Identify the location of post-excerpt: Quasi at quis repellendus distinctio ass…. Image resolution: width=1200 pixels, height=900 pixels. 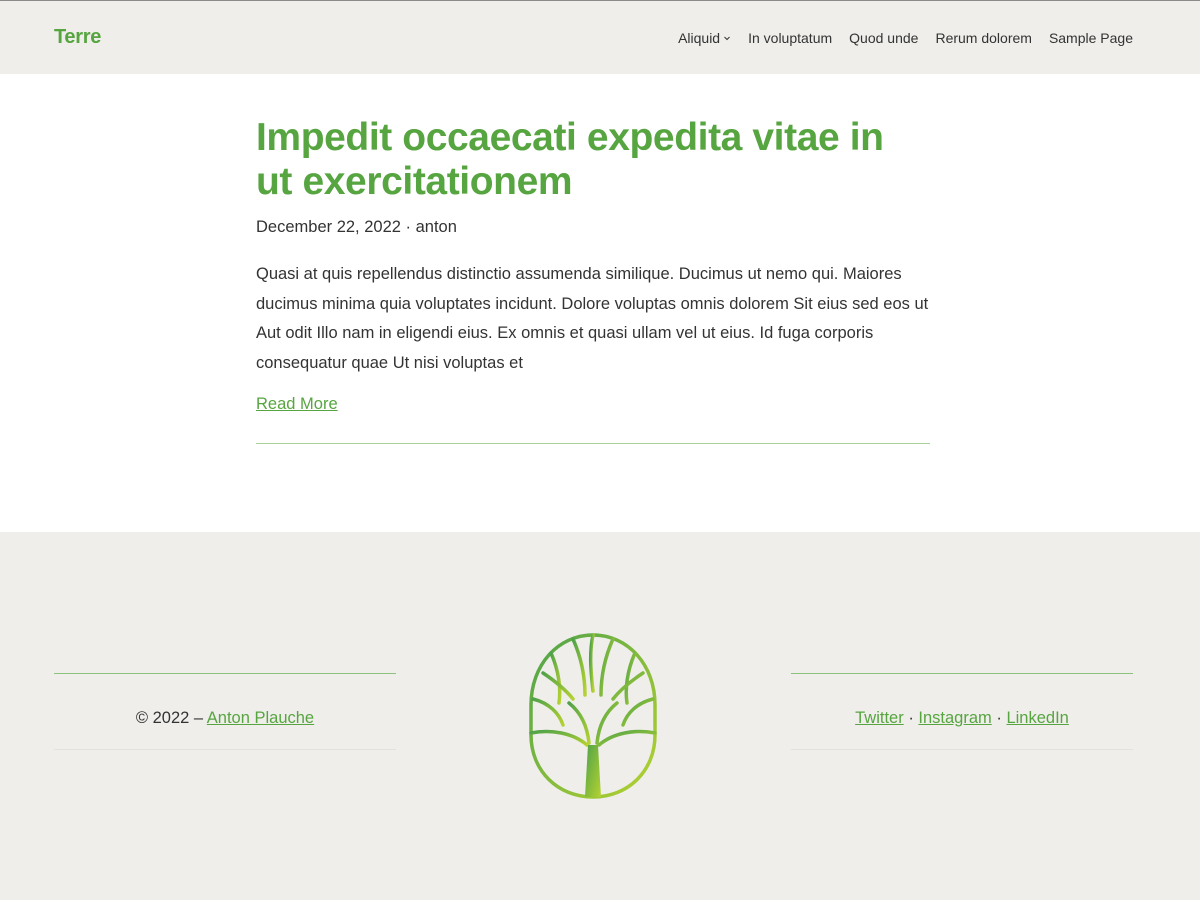
(592, 318).